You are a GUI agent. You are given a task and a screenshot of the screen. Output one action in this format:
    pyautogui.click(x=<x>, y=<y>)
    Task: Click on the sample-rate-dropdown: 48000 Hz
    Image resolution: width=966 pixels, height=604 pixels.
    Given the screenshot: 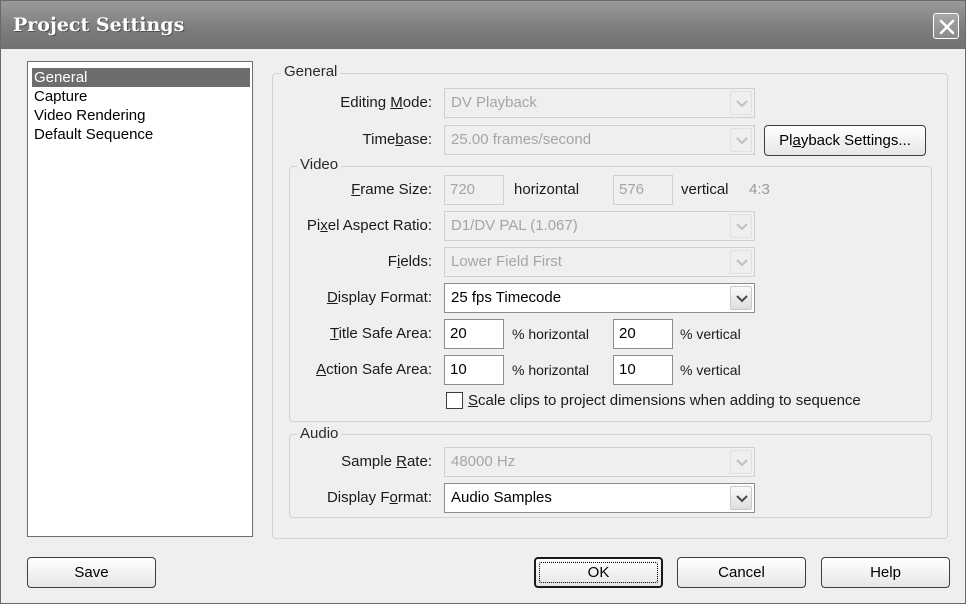 What is the action you would take?
    pyautogui.click(x=599, y=462)
    